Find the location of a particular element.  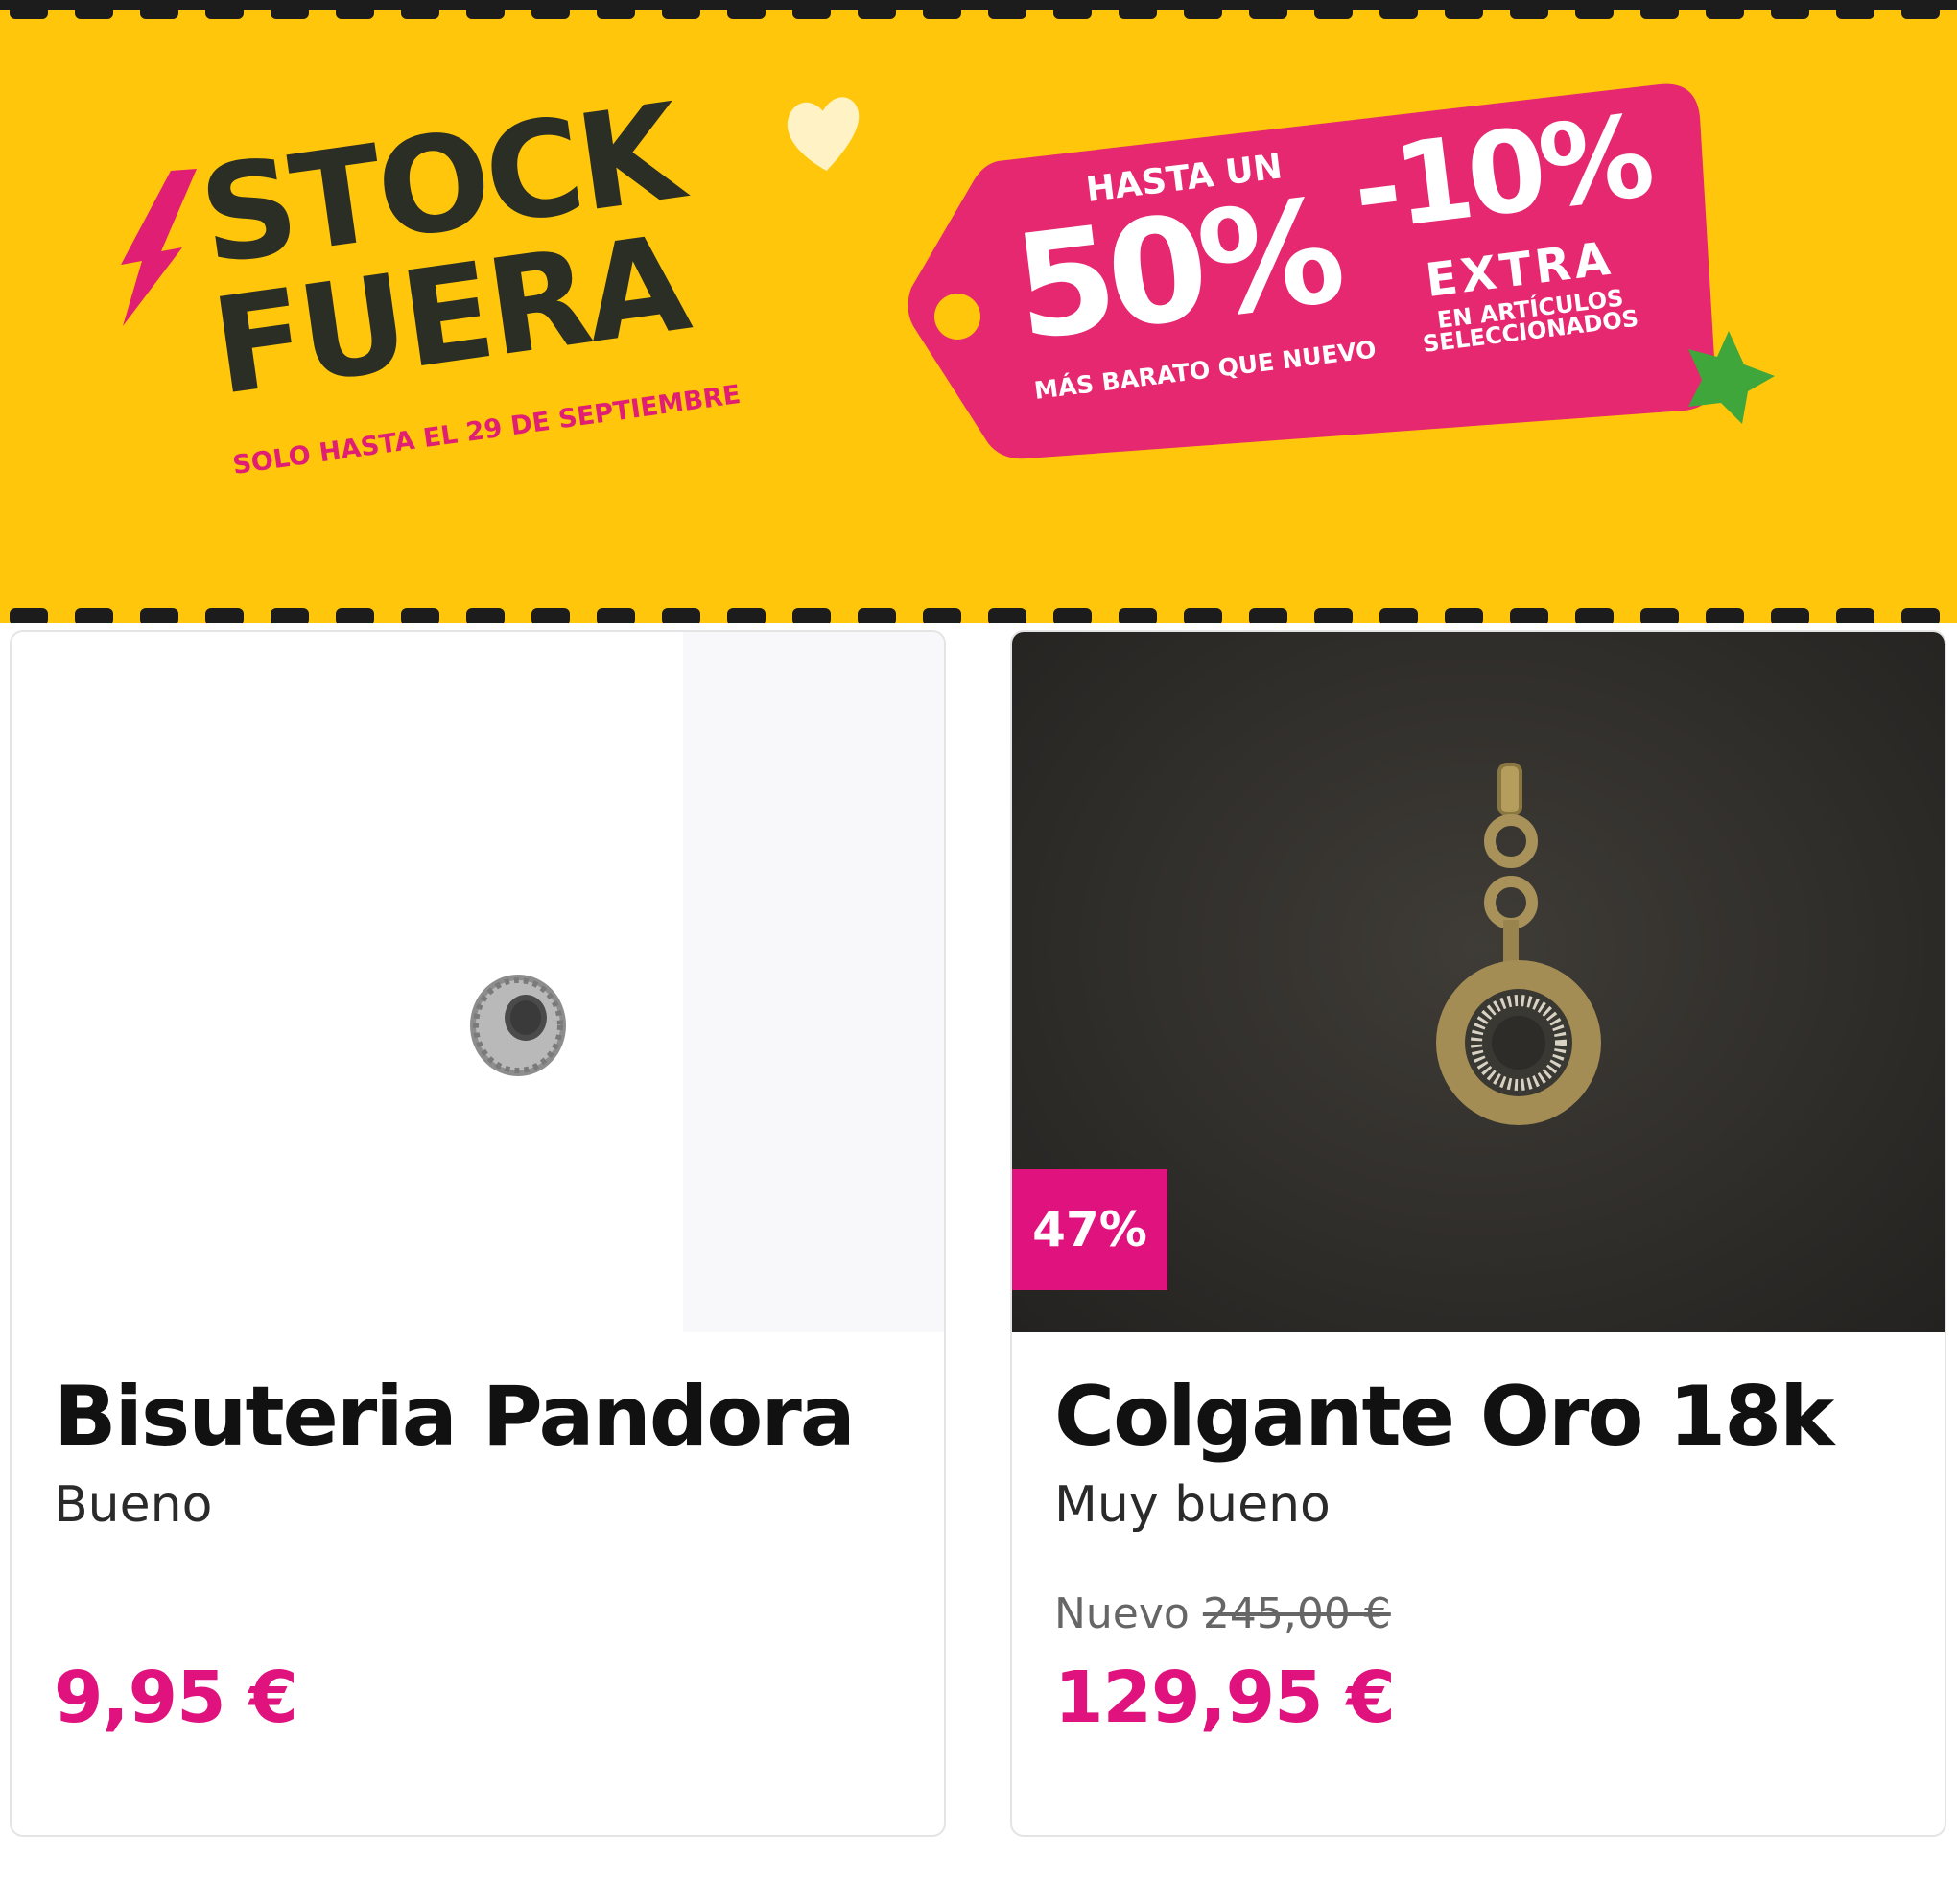

product-title: Colgante Oro 18k is located at coordinates (1444, 1417).